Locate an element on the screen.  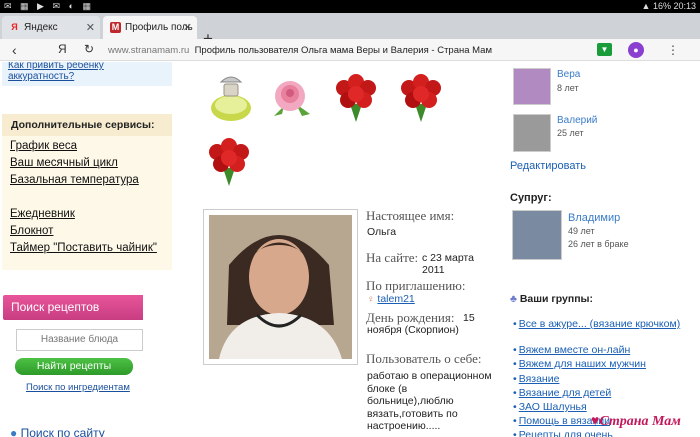
service-link-timer: Таймер "Поставить чайник" is located at coordinates (87, 250).